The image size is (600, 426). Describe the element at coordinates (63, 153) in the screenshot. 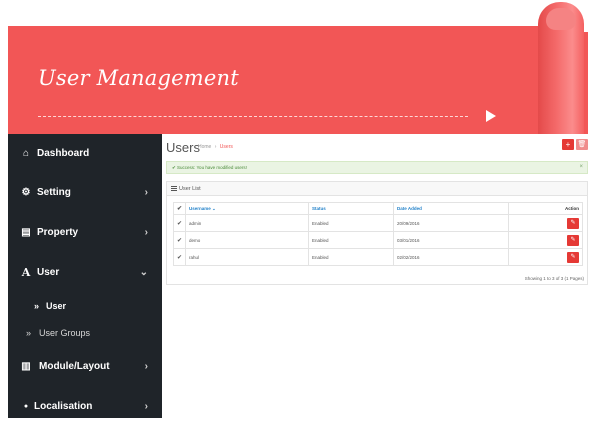

I see `sidebar-item-label: Dashboard` at that location.